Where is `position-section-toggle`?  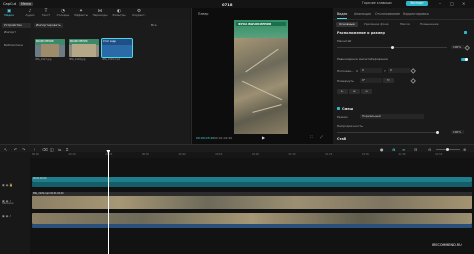
position-section-toggle is located at coordinates (465, 32).